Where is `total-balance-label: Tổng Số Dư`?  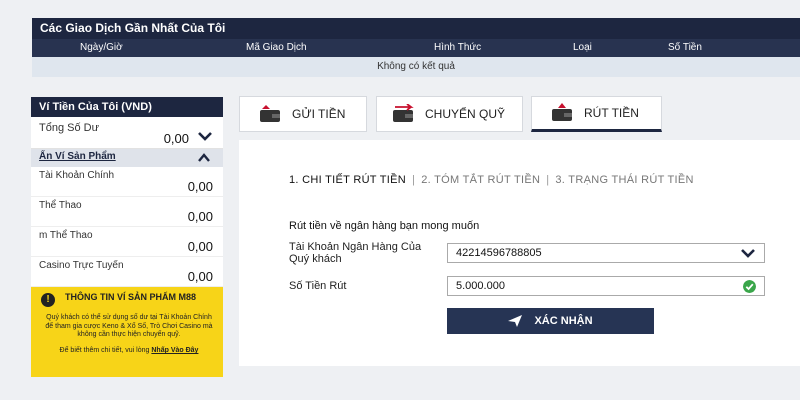 total-balance-label: Tổng Số Dư is located at coordinates (69, 128).